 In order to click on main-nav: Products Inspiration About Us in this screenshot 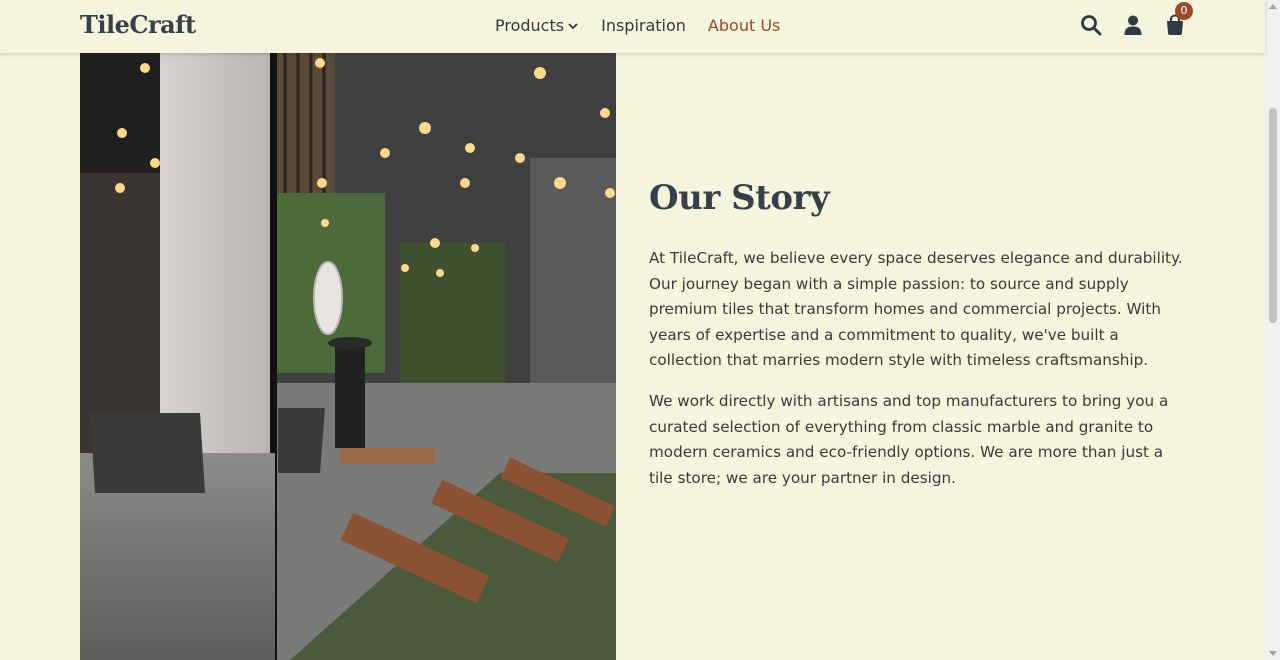, I will do `click(637, 25)`.